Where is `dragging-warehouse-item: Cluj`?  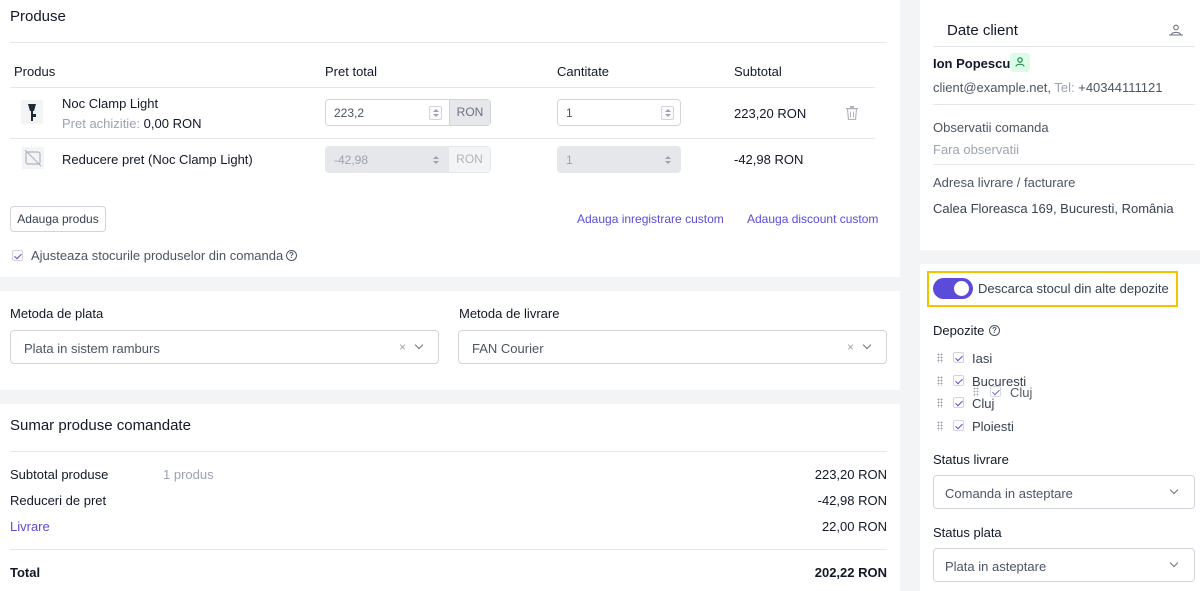 dragging-warehouse-item: Cluj is located at coordinates (1008, 392).